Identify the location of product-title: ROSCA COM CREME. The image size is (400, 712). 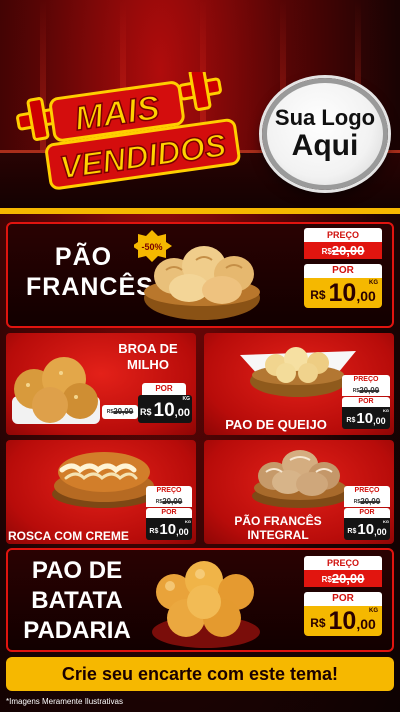
(68, 536).